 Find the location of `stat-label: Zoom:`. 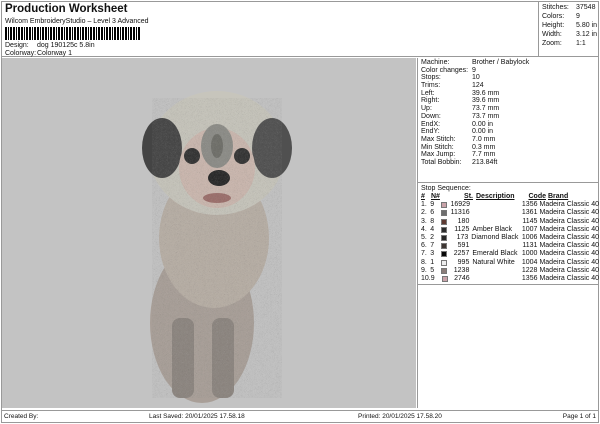

stat-label: Zoom: is located at coordinates (552, 43).